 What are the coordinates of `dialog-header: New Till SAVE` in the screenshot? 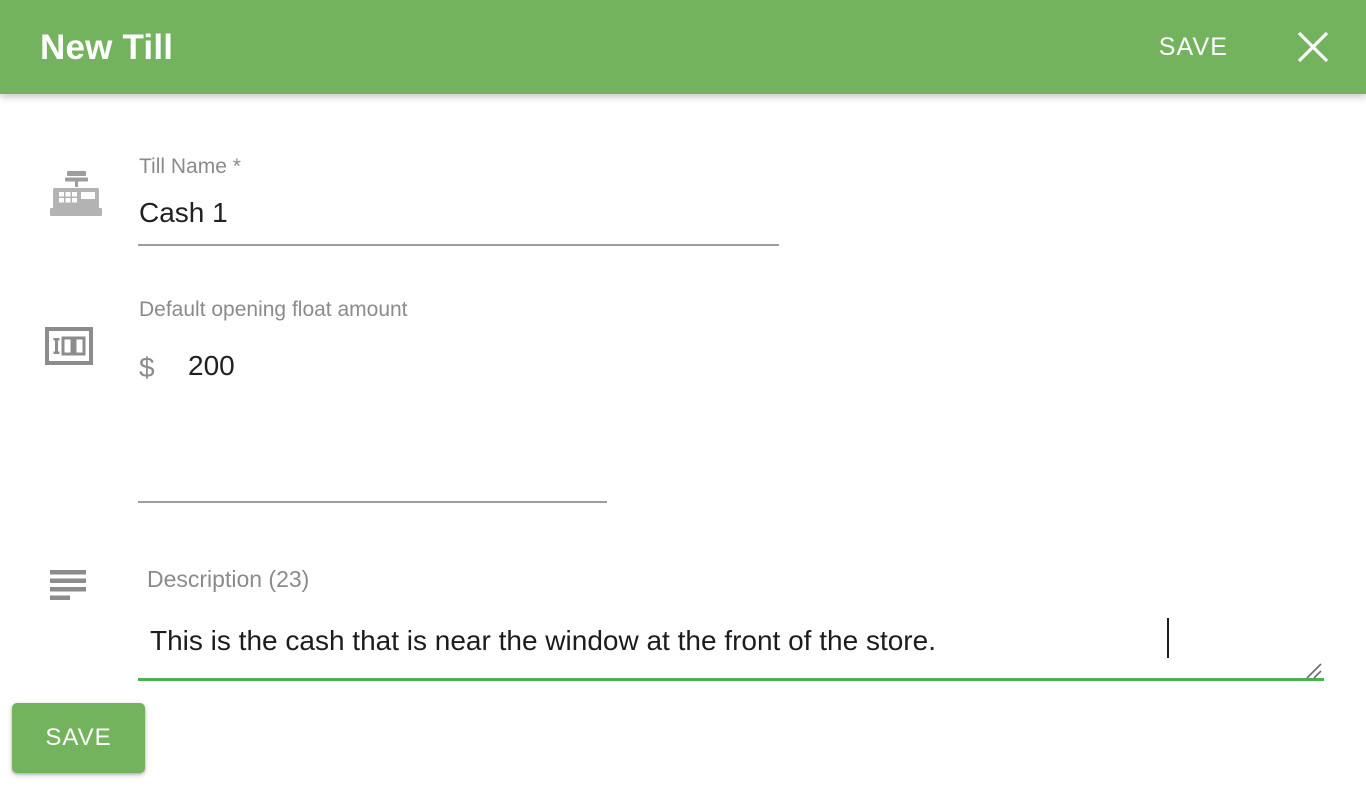 It's located at (683, 47).